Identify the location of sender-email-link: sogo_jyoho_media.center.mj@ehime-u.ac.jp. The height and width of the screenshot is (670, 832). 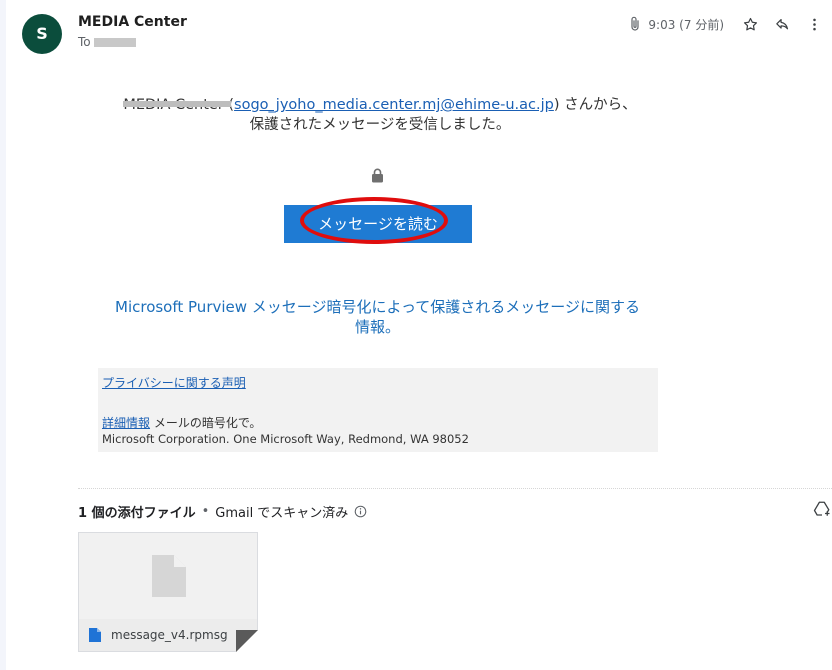
(394, 105).